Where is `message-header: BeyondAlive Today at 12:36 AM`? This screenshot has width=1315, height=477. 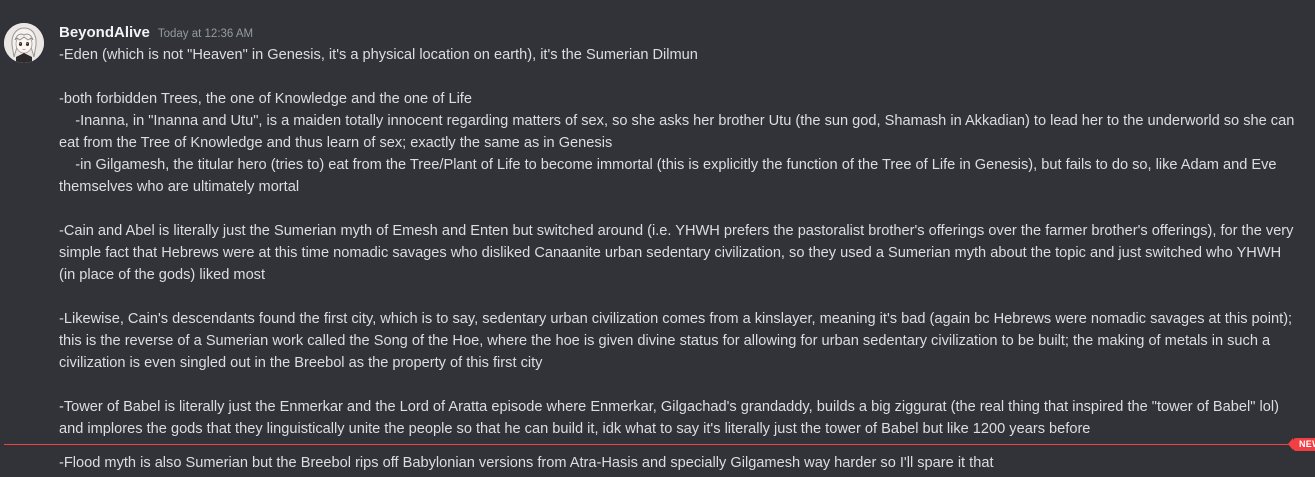 message-header: BeyondAlive Today at 12:36 AM is located at coordinates (156, 34).